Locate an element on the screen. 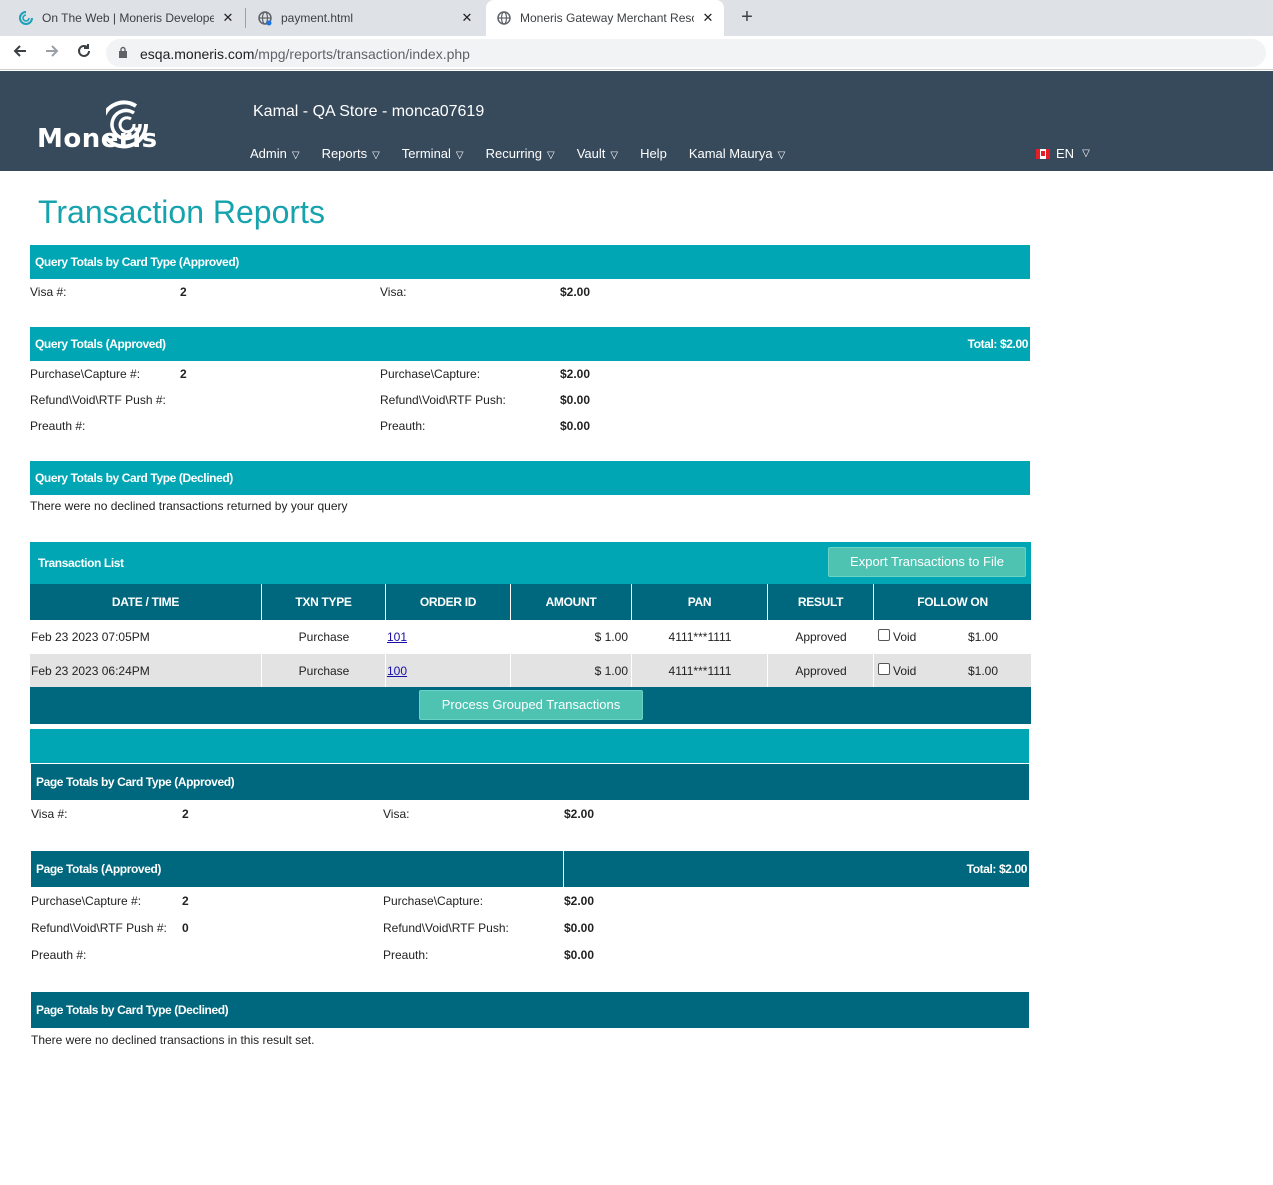 Image resolution: width=1273 pixels, height=1185 pixels. nav-user-menu: Kamal Maurya ▽ is located at coordinates (737, 153).